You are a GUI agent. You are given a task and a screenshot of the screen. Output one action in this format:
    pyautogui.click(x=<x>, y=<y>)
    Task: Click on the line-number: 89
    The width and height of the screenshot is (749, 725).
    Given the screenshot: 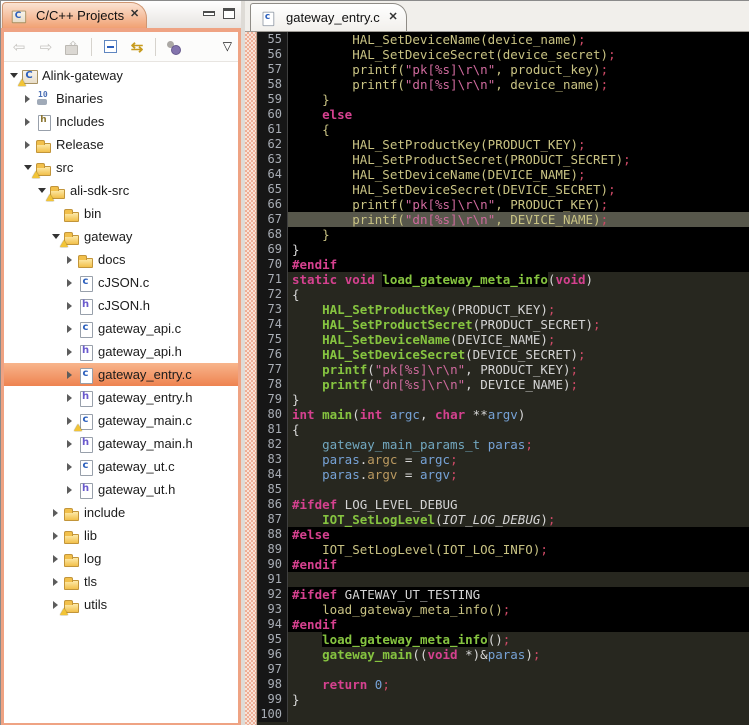 What is the action you would take?
    pyautogui.click(x=273, y=549)
    